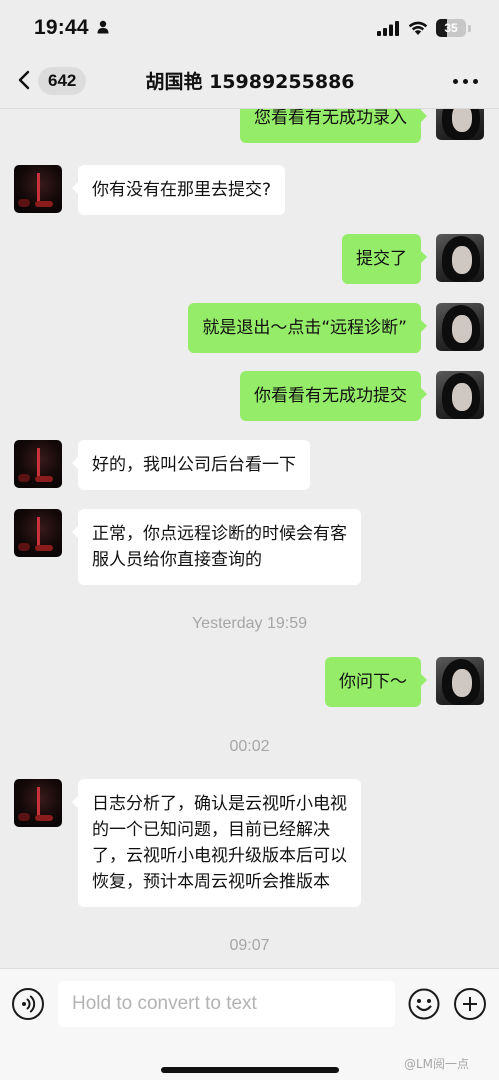  I want to click on back-chevron-icon, so click(24, 80).